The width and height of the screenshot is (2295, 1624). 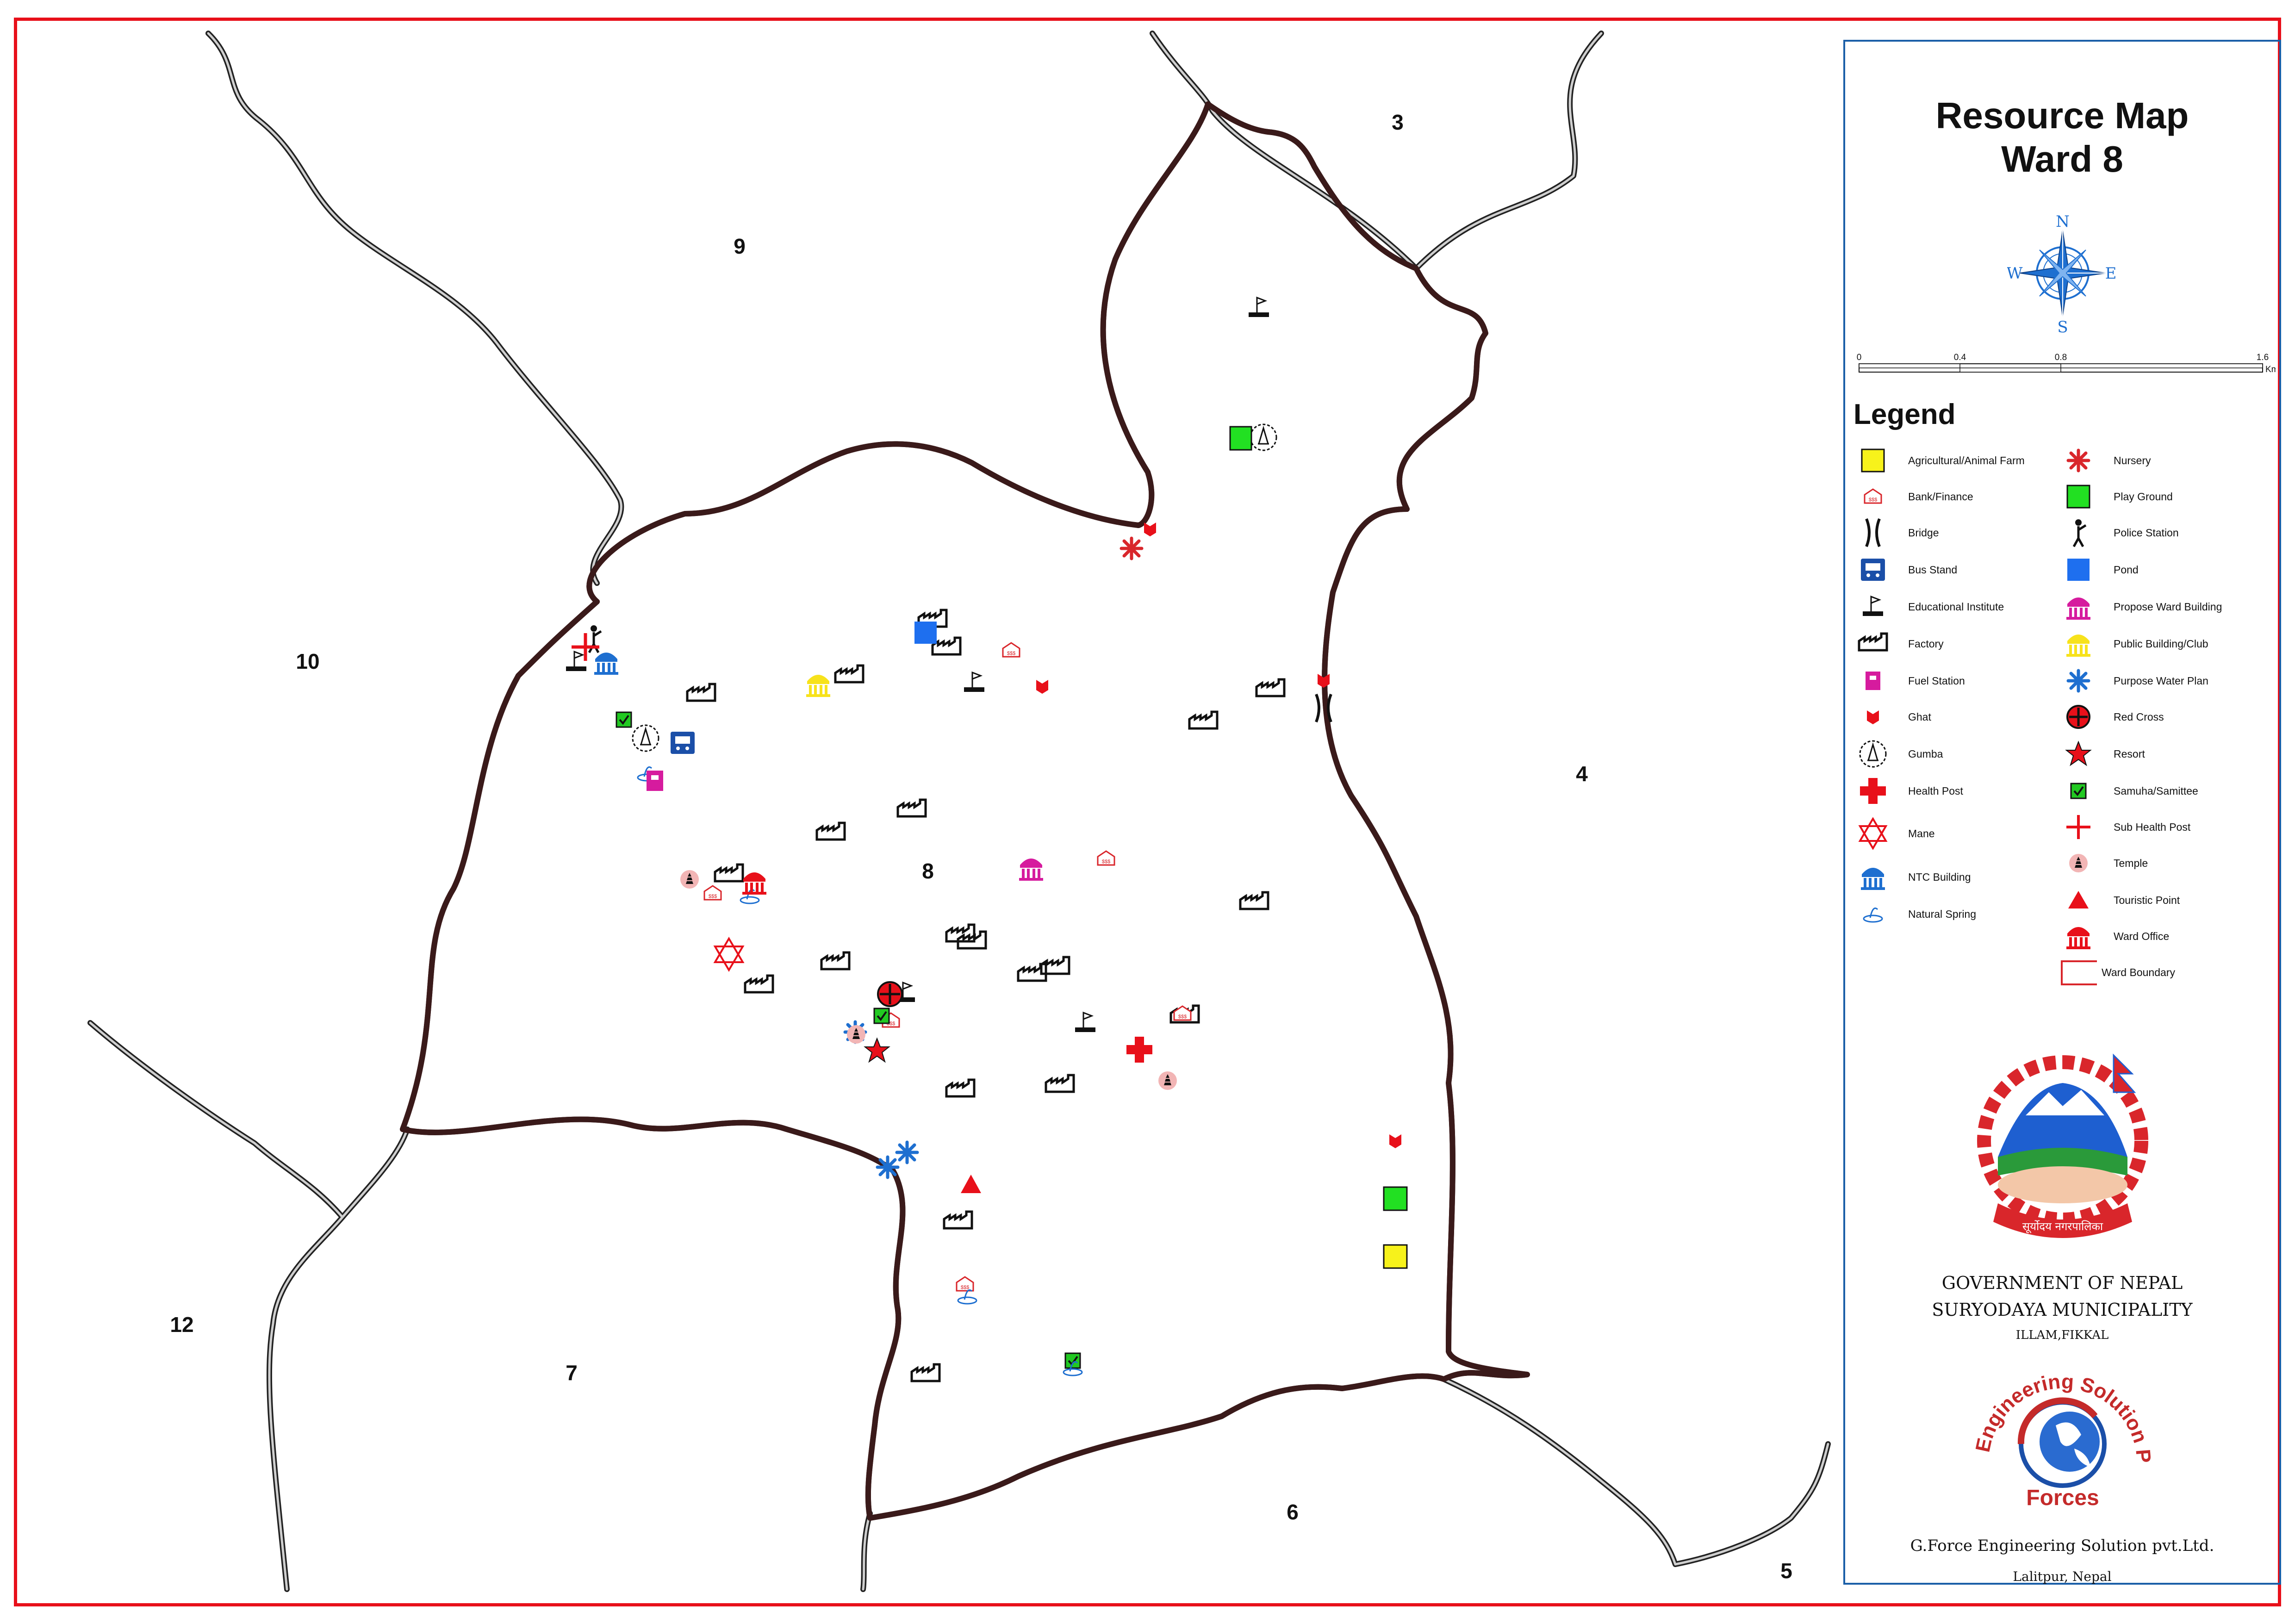 What do you see at coordinates (2141, 607) in the screenshot?
I see `legend-item-proposed-ward-building: Propose Ward Building` at bounding box center [2141, 607].